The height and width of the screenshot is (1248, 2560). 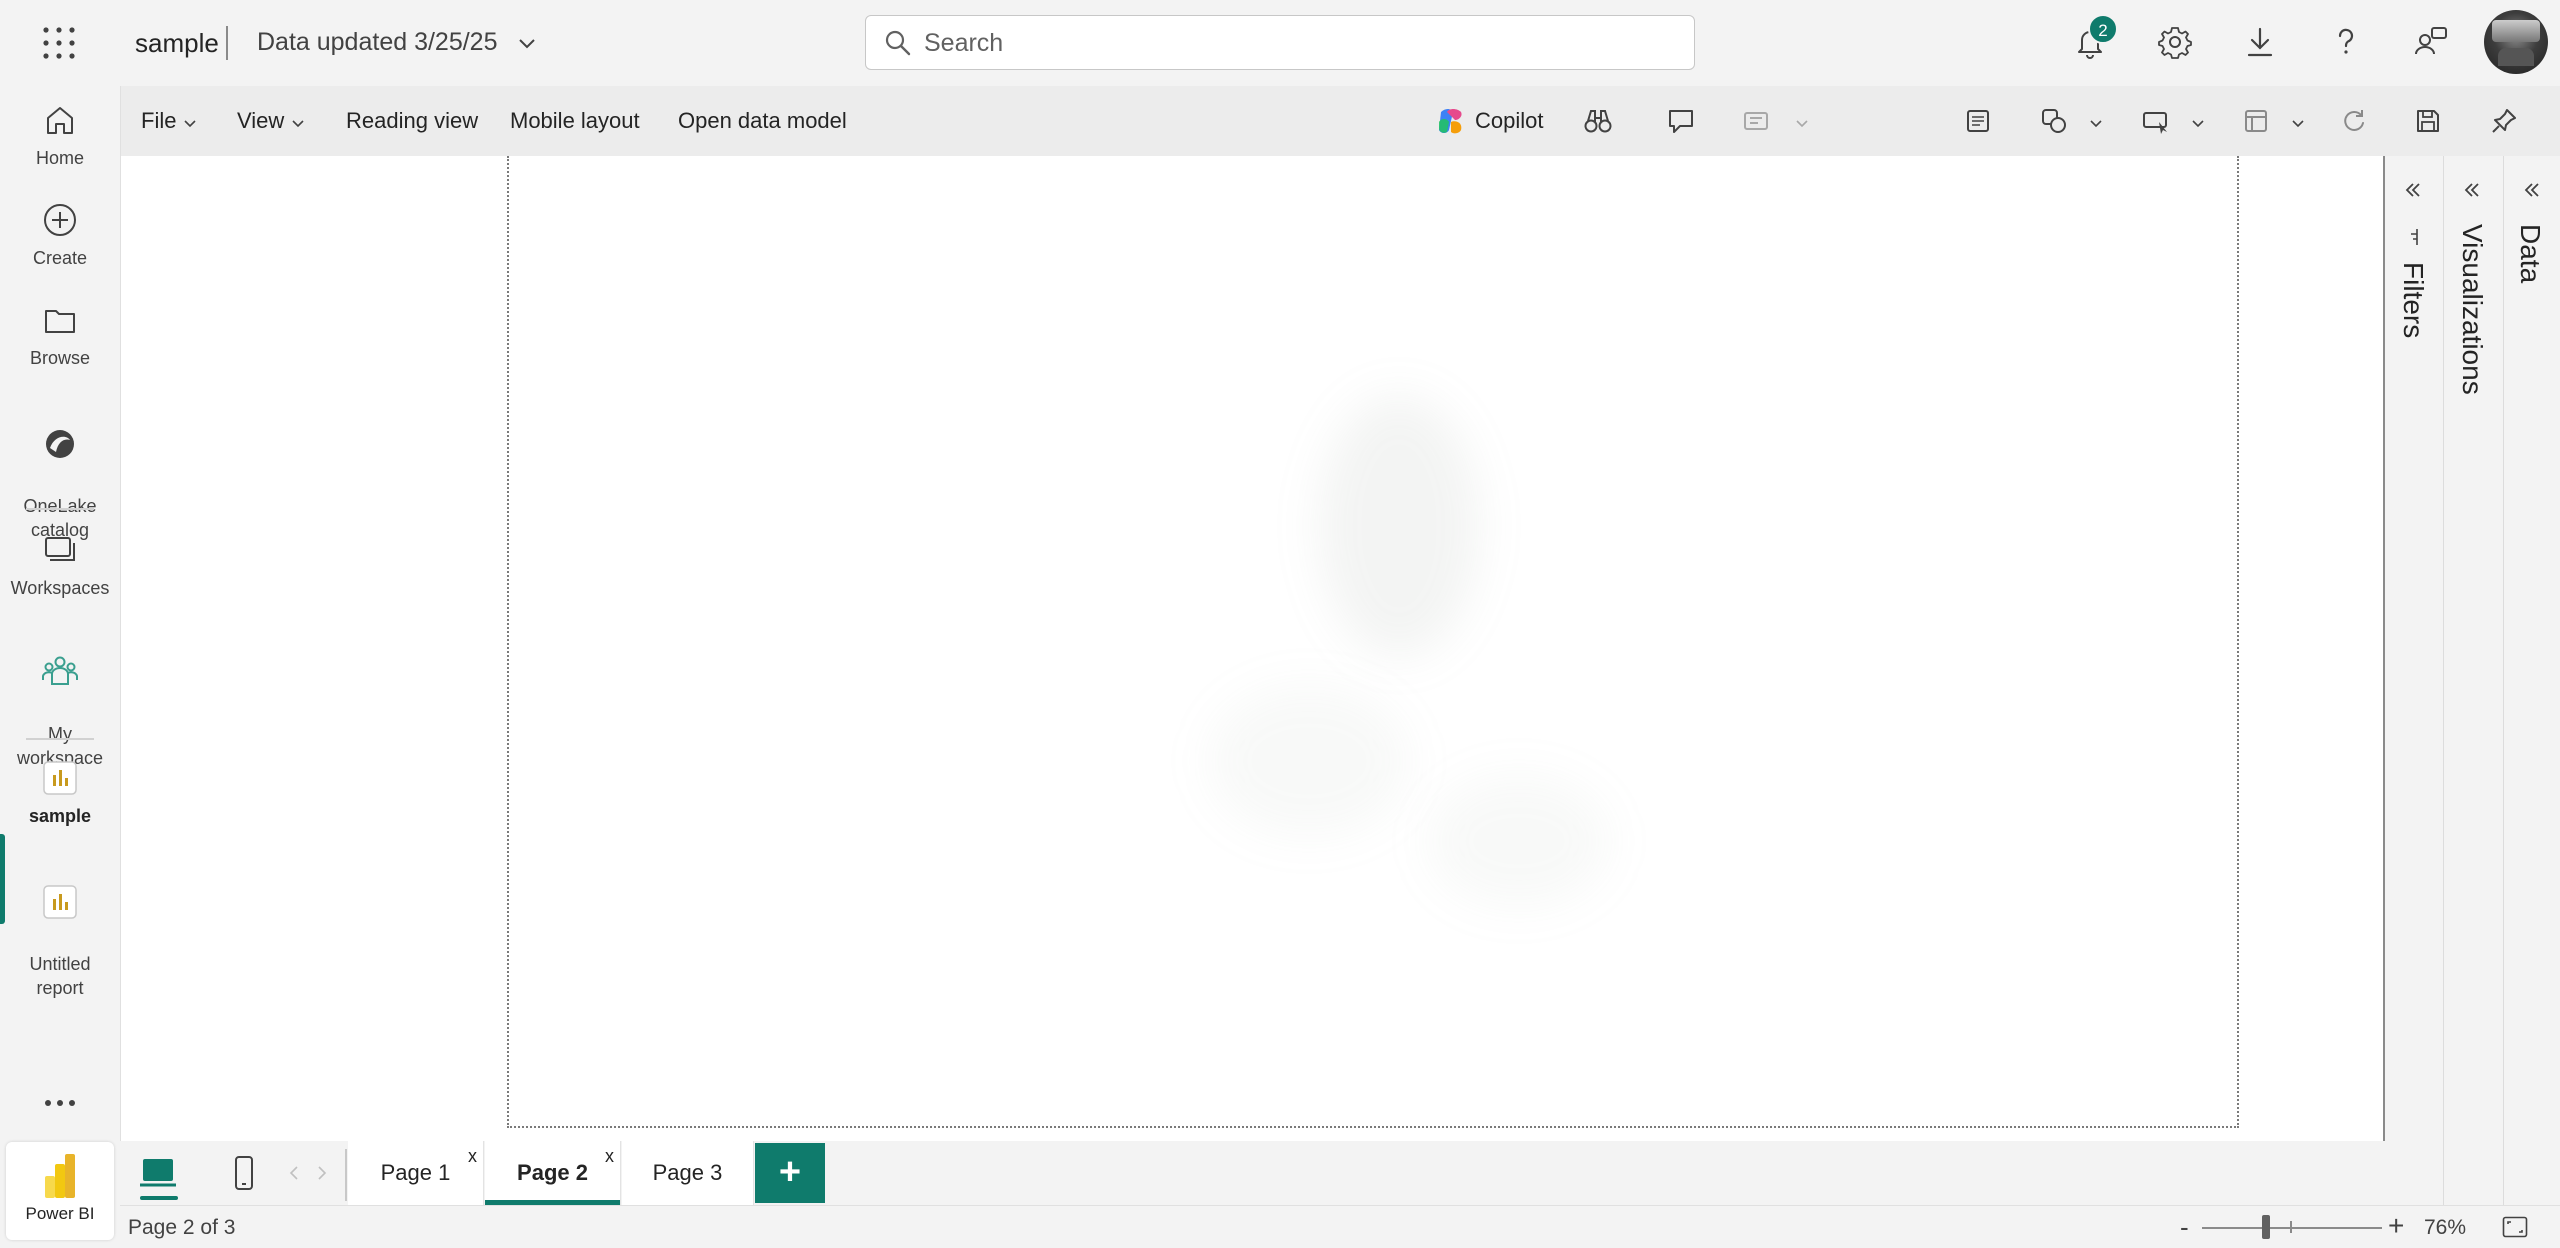 I want to click on page-tab-3: Page 3, so click(x=688, y=1173).